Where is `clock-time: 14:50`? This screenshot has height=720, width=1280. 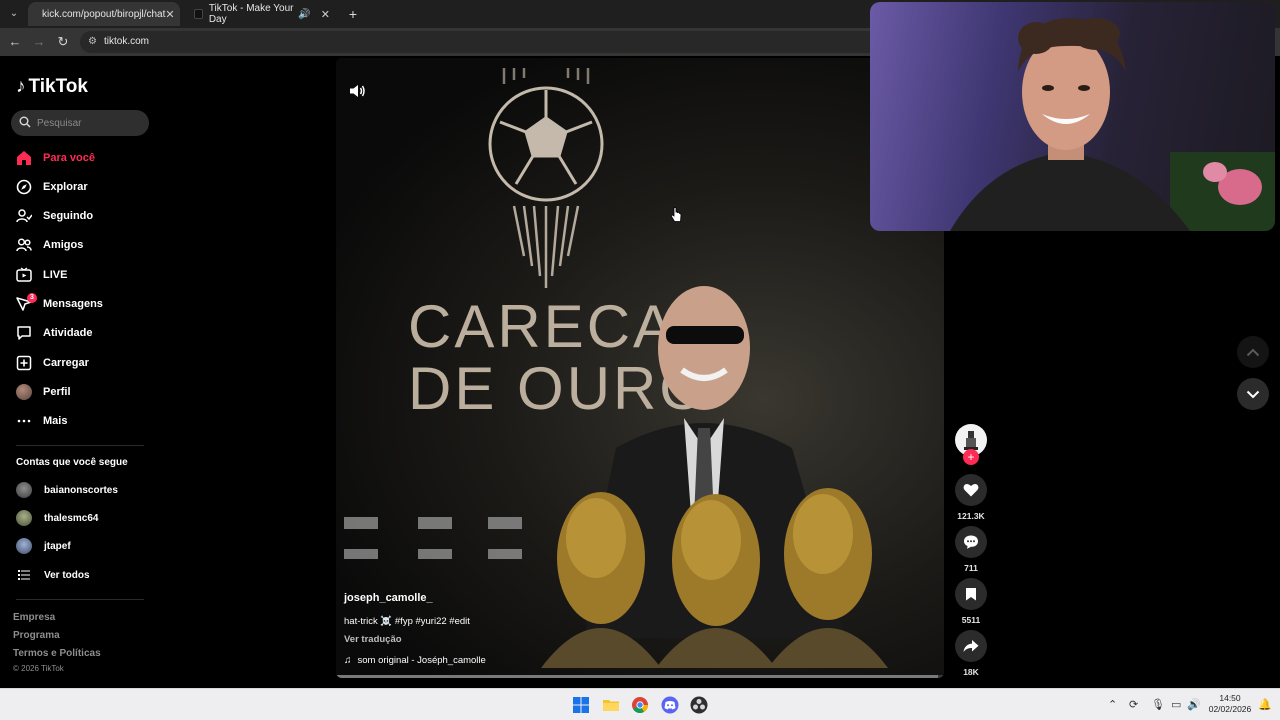
clock-time: 14:50 is located at coordinates (1230, 698).